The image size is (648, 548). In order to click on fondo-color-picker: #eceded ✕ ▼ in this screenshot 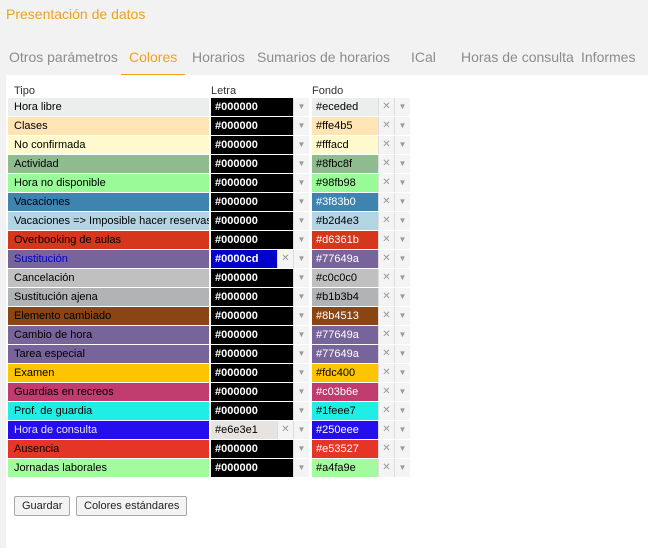, I will do `click(361, 107)`.